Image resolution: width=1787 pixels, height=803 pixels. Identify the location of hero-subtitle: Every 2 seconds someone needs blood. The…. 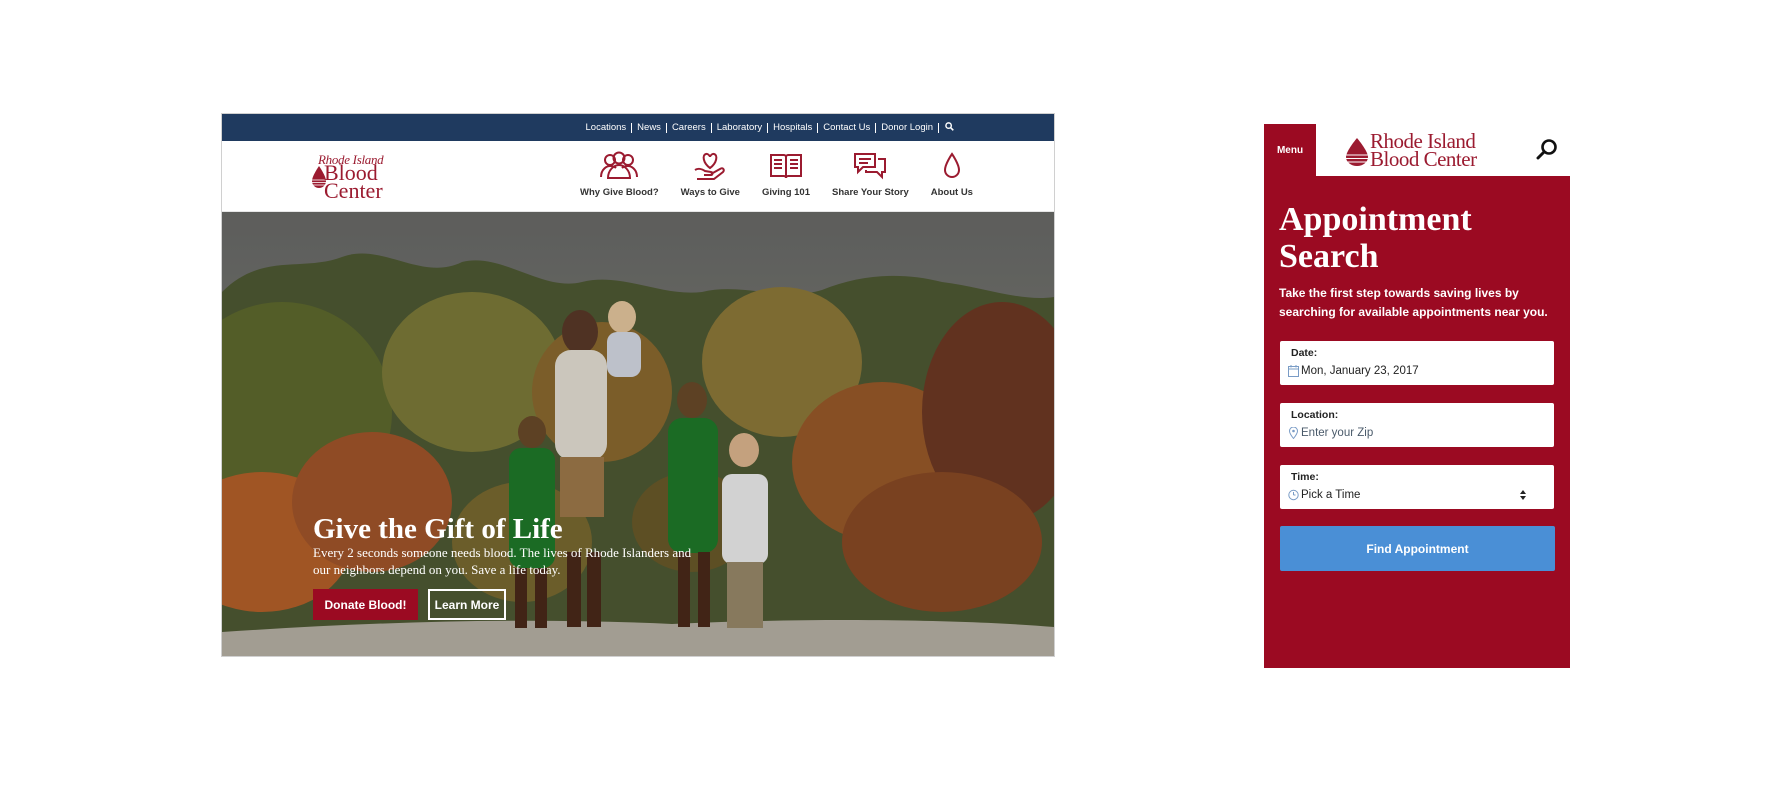
(502, 561).